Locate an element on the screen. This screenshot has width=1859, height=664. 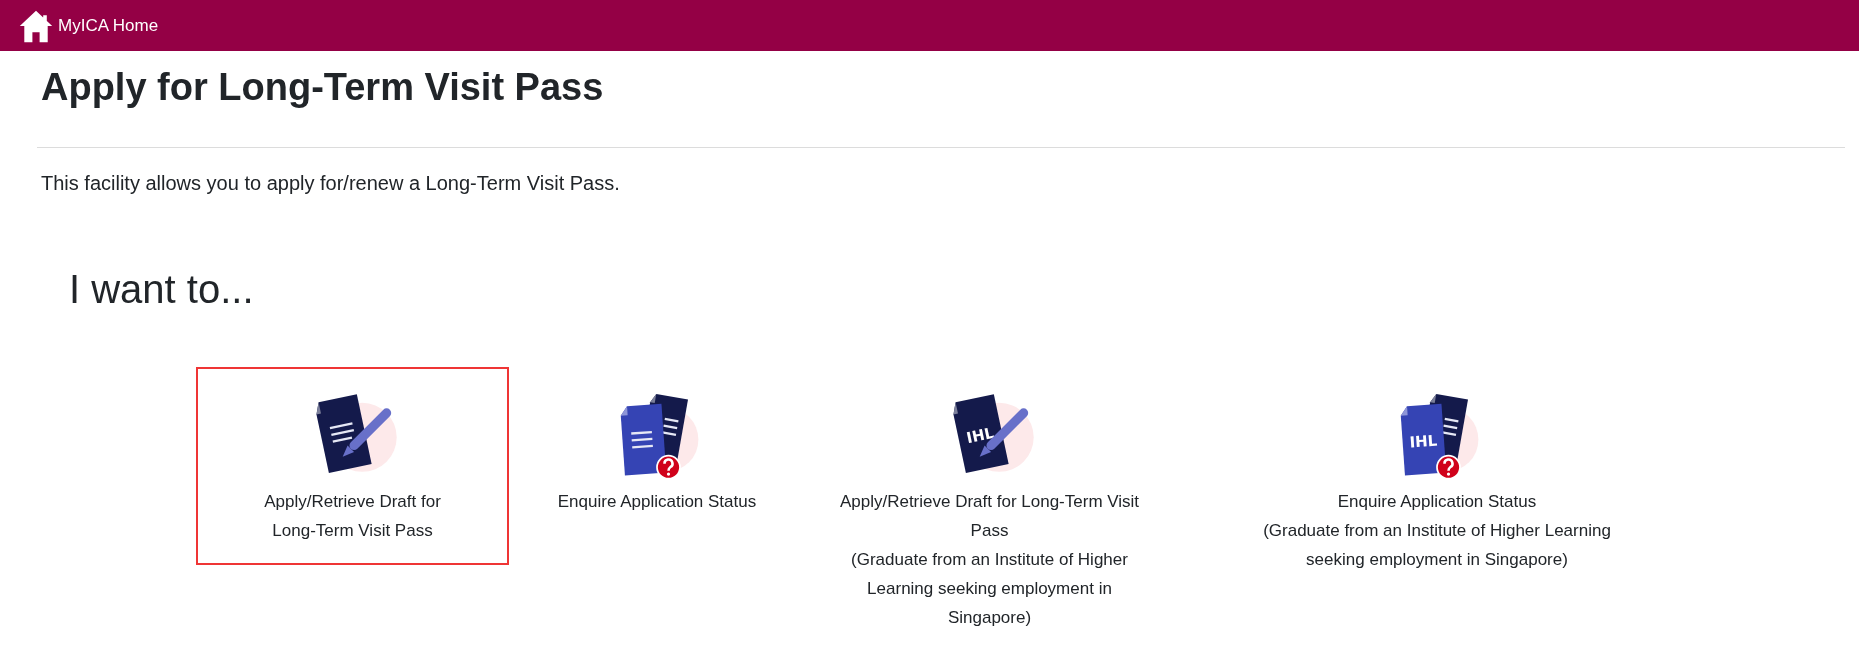
option-tile: IHL Enquire Application Status (Graduate from an Institute of Higher Learning seeking employment in Singapore) is located at coordinates (1437, 480).